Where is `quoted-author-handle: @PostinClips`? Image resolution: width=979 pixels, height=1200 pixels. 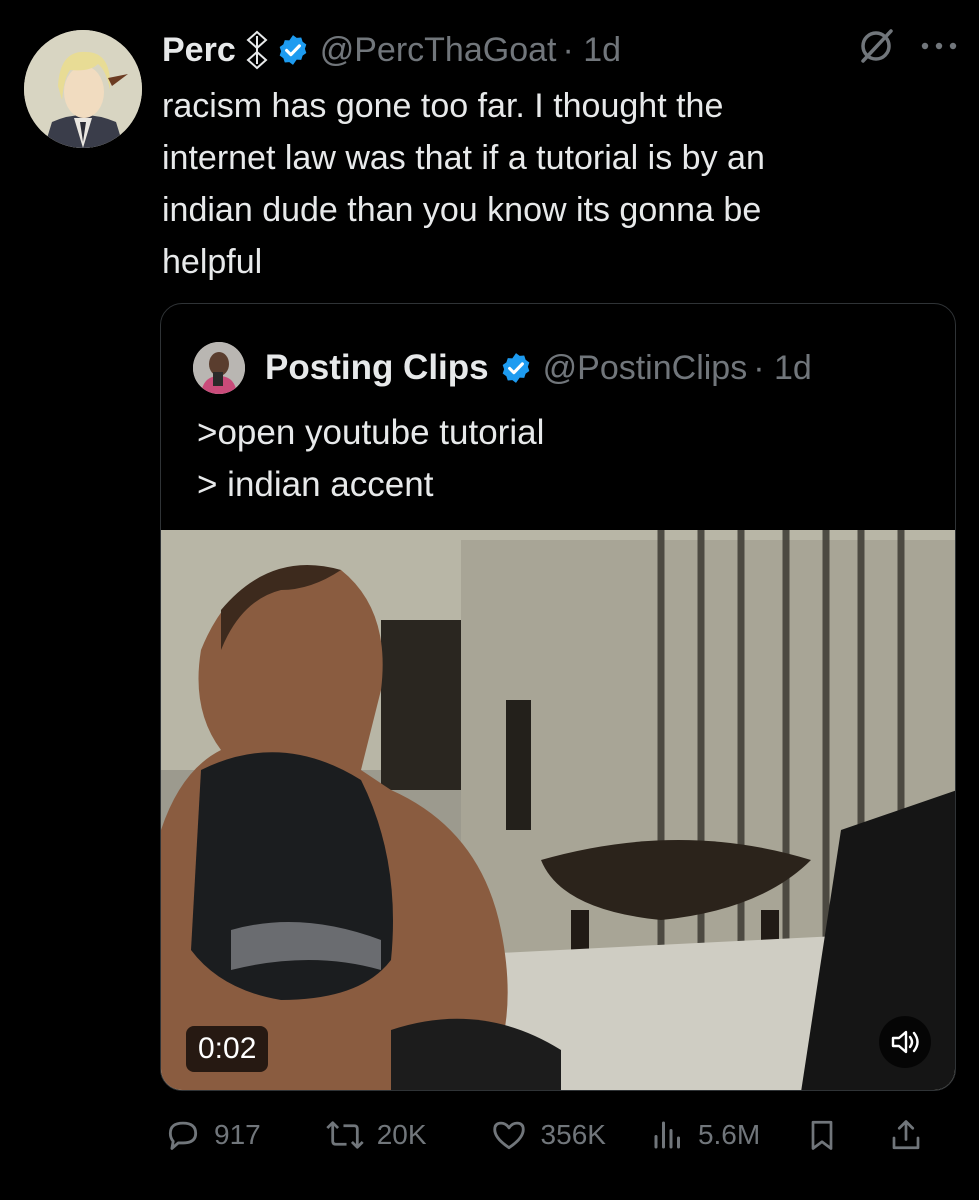
quoted-author-handle: @PostinClips is located at coordinates (645, 368).